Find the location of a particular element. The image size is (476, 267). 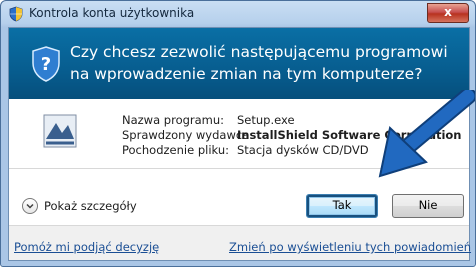

pointer-arrow-icon is located at coordinates (426, 134).